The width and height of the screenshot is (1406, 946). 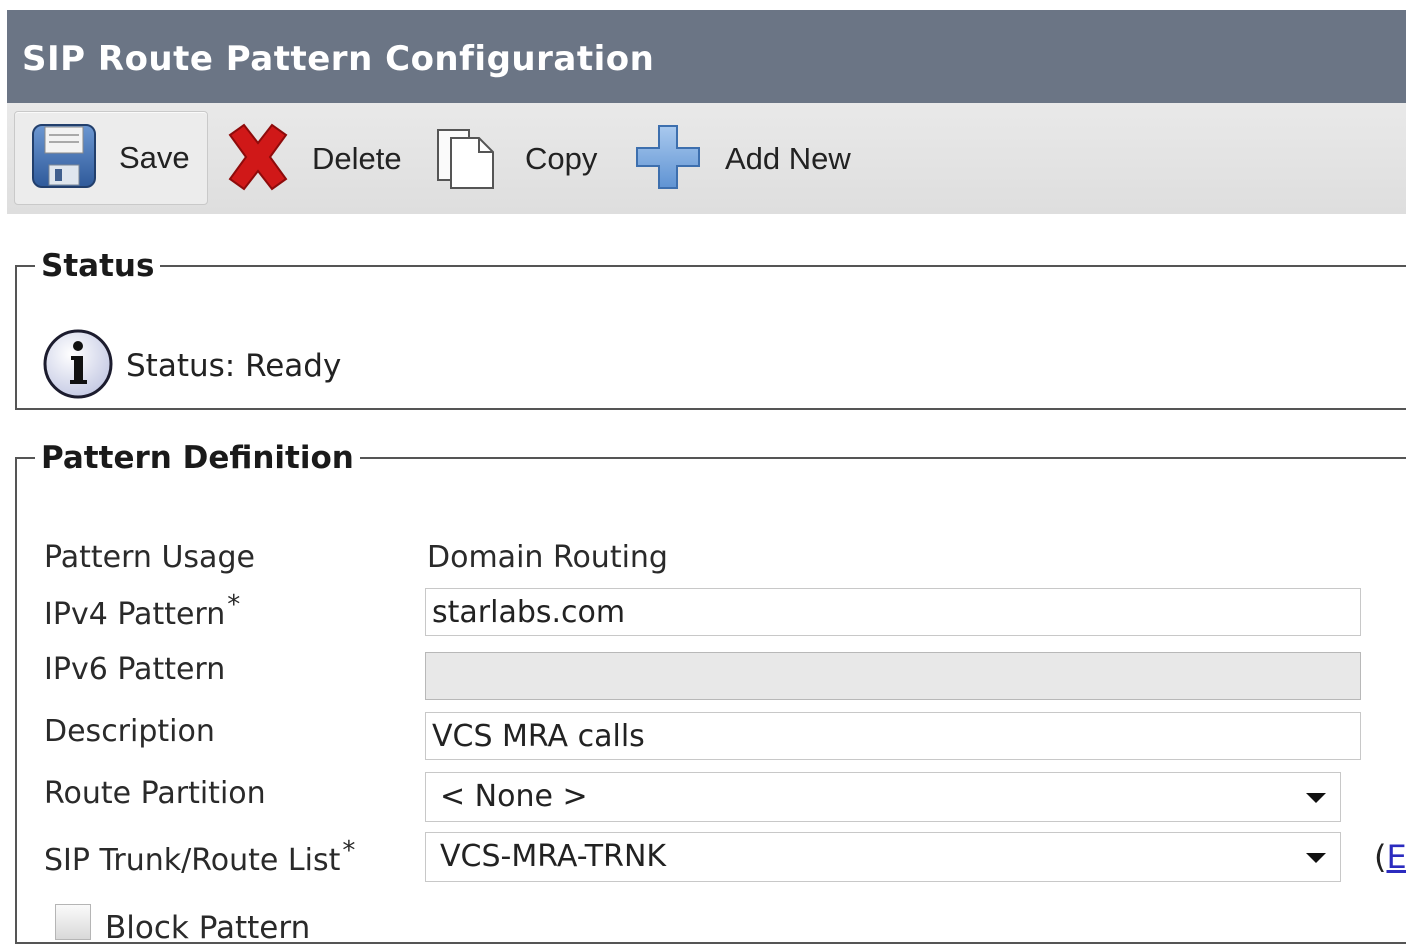 What do you see at coordinates (668, 159) in the screenshot?
I see `plus-icon` at bounding box center [668, 159].